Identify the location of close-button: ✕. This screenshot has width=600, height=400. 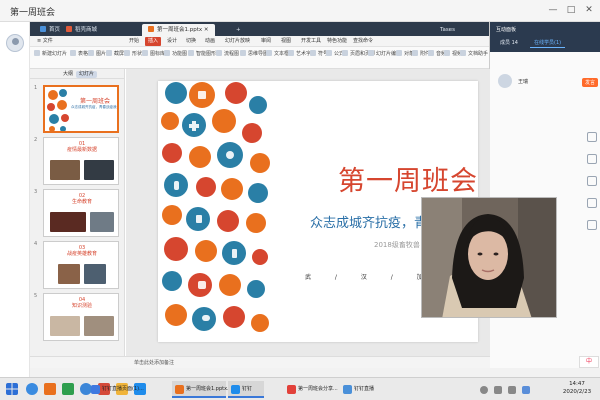
(589, 10).